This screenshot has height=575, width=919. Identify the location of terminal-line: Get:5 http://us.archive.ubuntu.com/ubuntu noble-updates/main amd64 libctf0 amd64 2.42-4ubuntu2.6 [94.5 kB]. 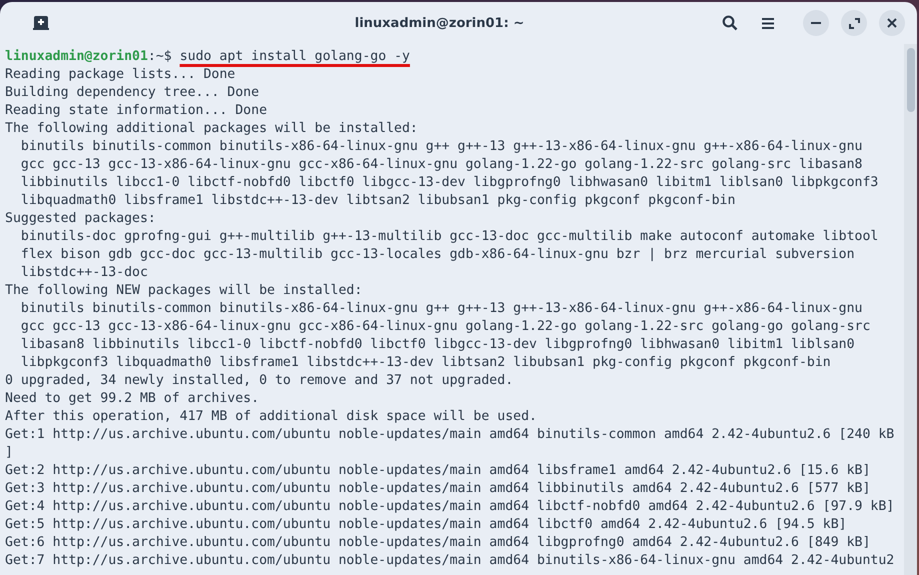
(426, 525).